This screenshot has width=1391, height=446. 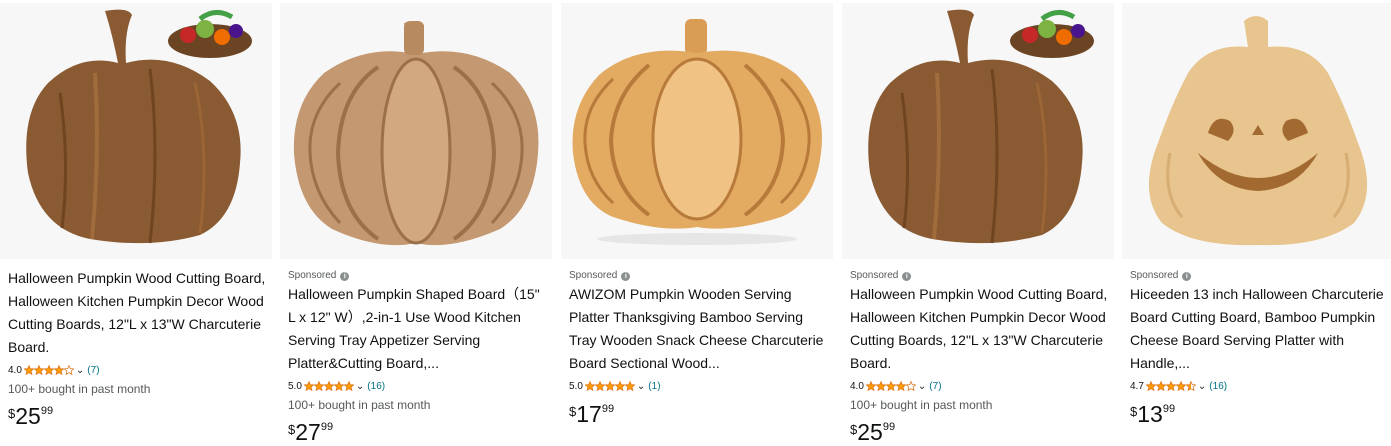 I want to click on price: $ 17 99, so click(x=698, y=414).